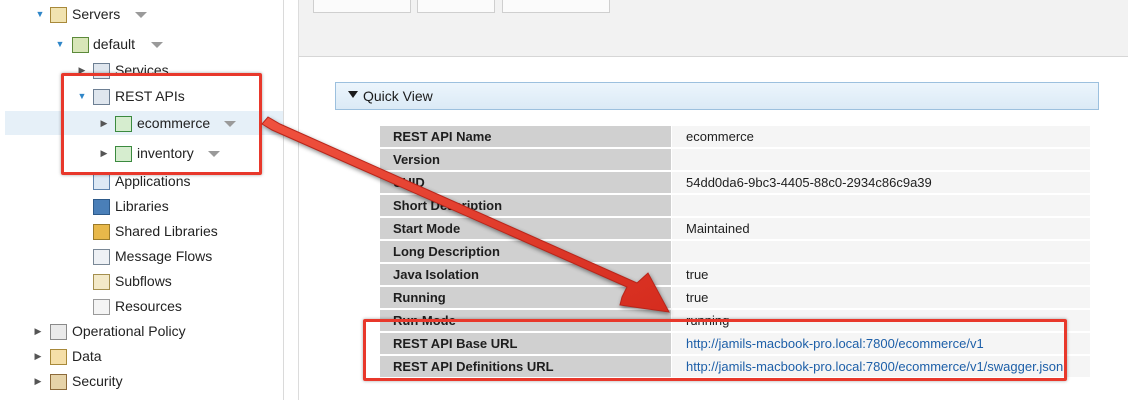 Image resolution: width=1128 pixels, height=400 pixels. What do you see at coordinates (148, 306) in the screenshot?
I see `tree-item-label: Resources` at bounding box center [148, 306].